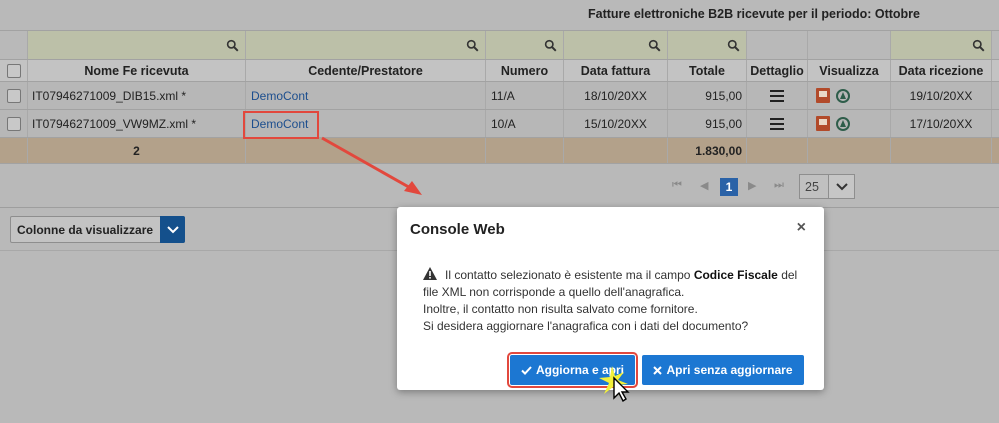 Image resolution: width=999 pixels, height=423 pixels. I want to click on total-amount: 1.830,00, so click(707, 150).